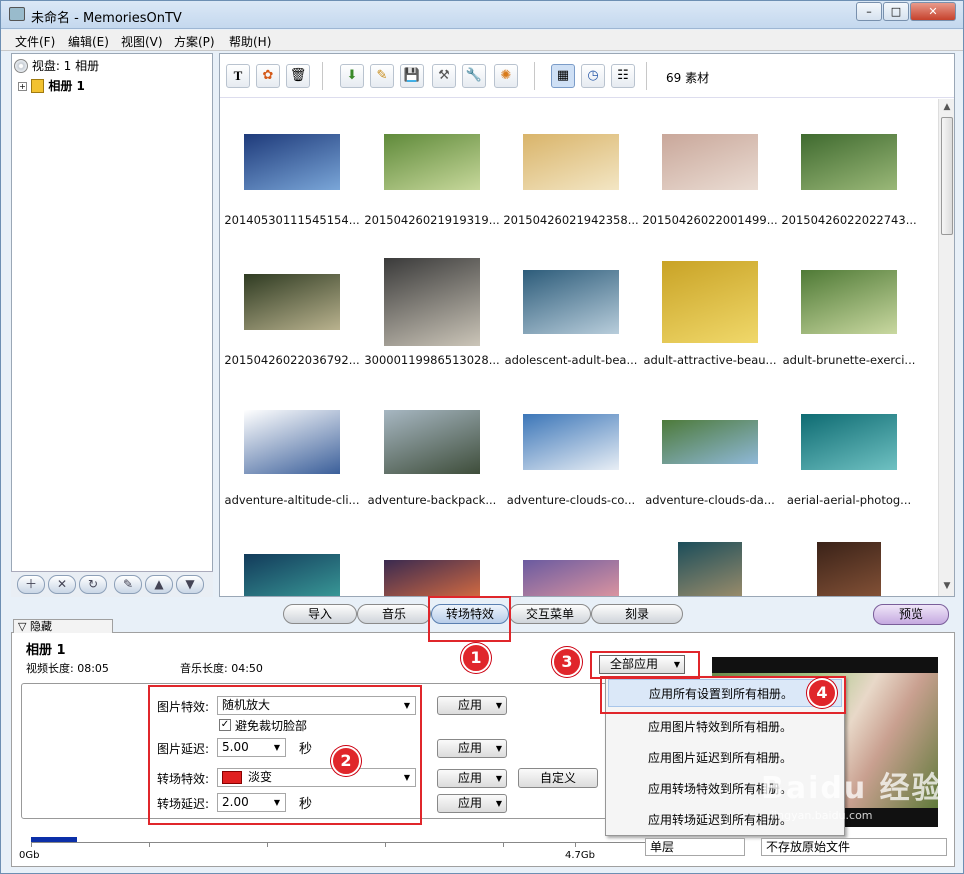 The width and height of the screenshot is (964, 874). Describe the element at coordinates (17, 14) in the screenshot. I see `app-icon` at that location.